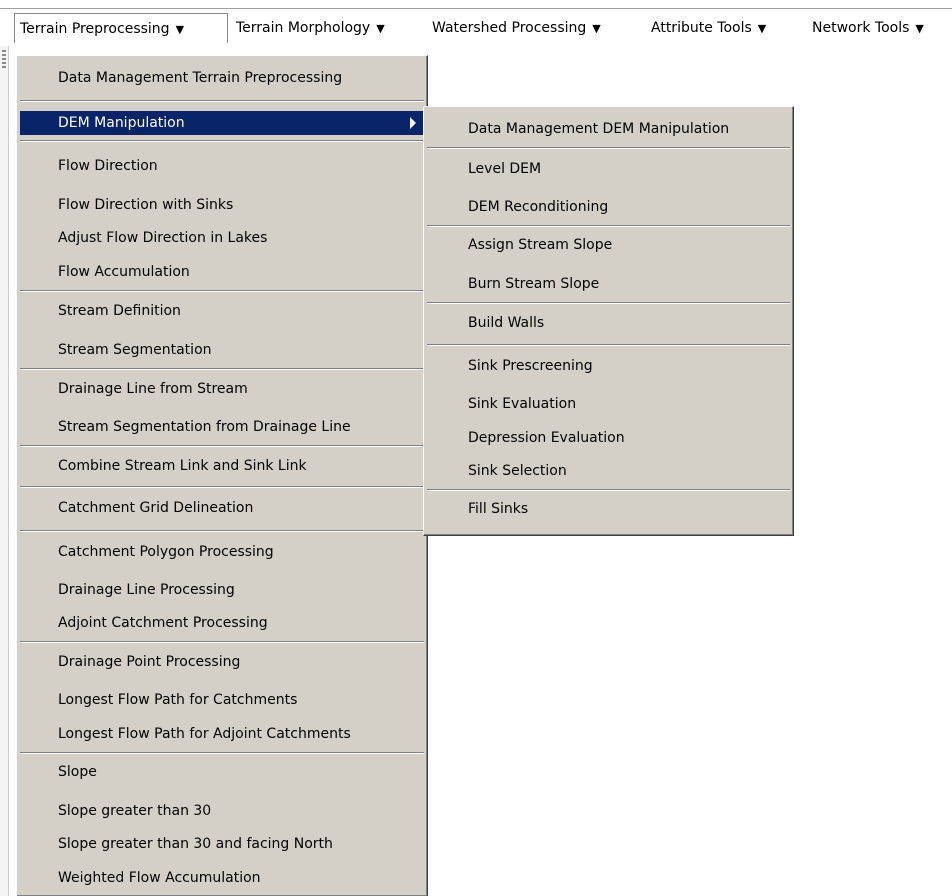 The width and height of the screenshot is (952, 896). What do you see at coordinates (608, 169) in the screenshot?
I see `menu-item-level-dem: Level DEM` at bounding box center [608, 169].